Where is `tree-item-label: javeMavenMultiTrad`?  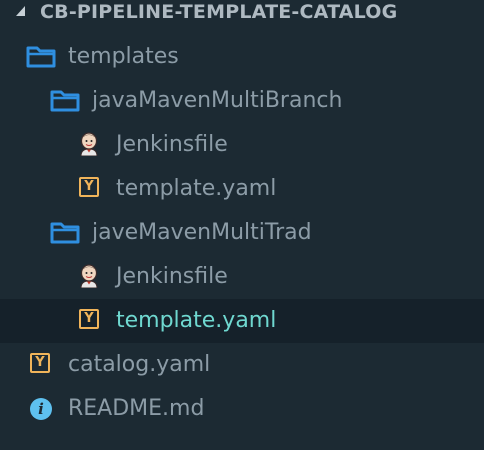 tree-item-label: javeMavenMultiTrad is located at coordinates (202, 232).